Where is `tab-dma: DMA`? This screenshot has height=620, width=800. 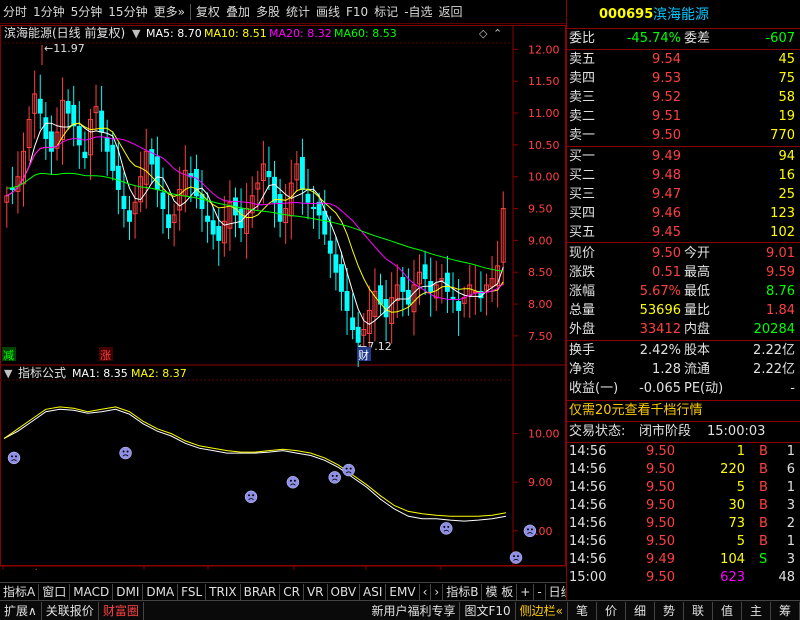 tab-dma: DMA is located at coordinates (161, 591).